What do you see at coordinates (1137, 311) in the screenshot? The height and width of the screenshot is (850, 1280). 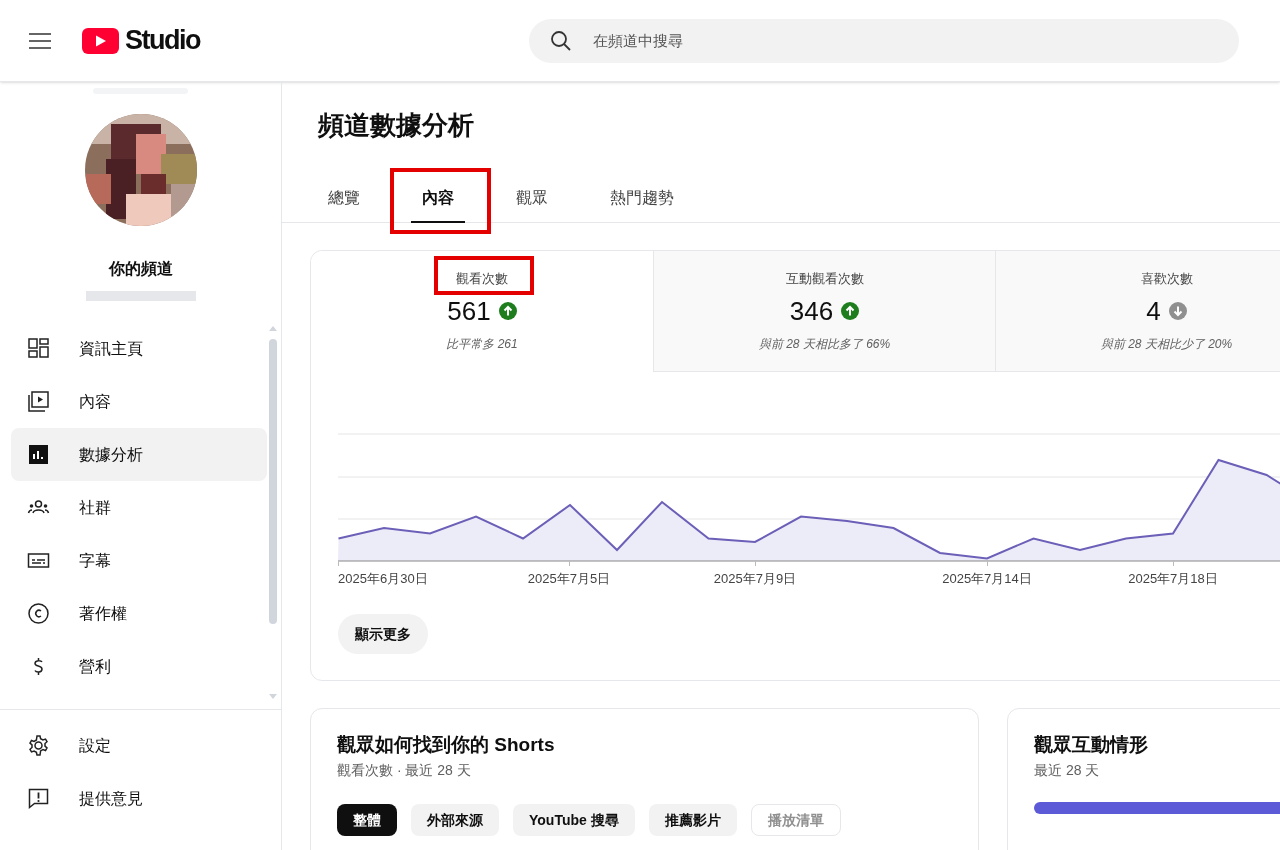 I see `metric-tab: 喜歡次數 4 與前 28 天相比少了 20%` at bounding box center [1137, 311].